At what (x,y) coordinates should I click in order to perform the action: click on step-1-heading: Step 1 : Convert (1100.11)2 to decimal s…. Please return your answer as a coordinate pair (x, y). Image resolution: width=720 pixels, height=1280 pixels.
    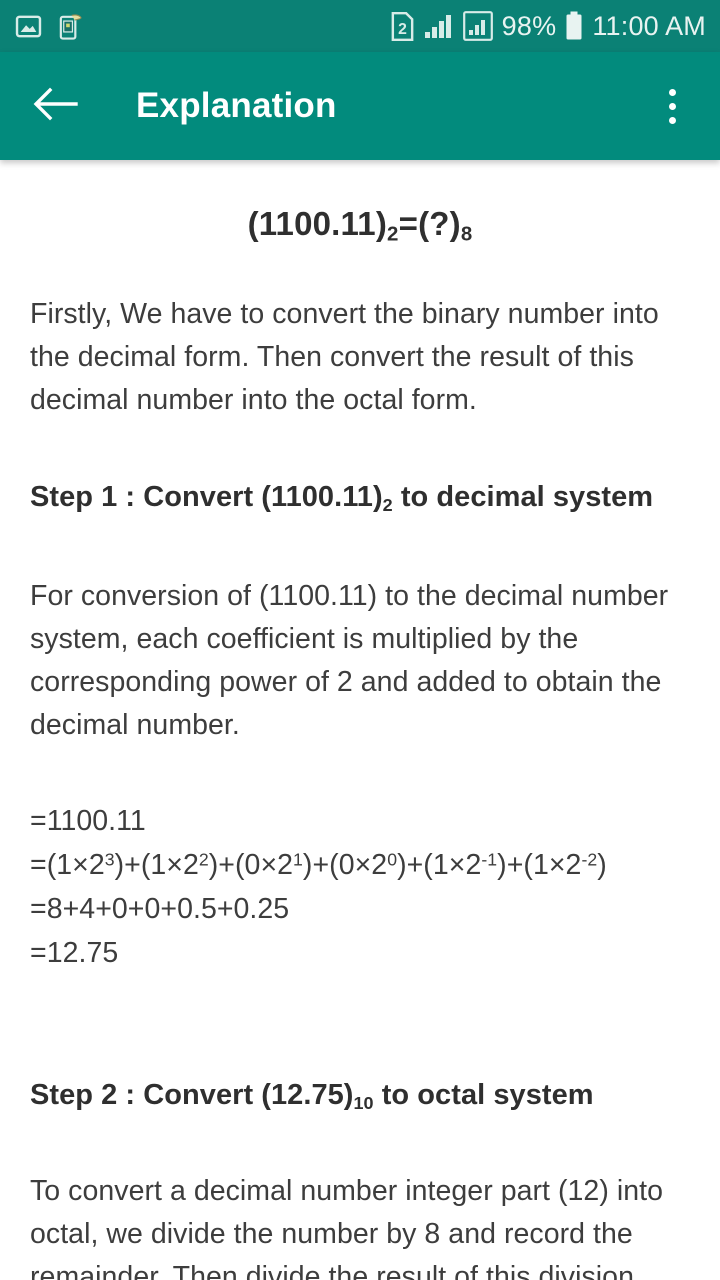
    Looking at the image, I should click on (360, 497).